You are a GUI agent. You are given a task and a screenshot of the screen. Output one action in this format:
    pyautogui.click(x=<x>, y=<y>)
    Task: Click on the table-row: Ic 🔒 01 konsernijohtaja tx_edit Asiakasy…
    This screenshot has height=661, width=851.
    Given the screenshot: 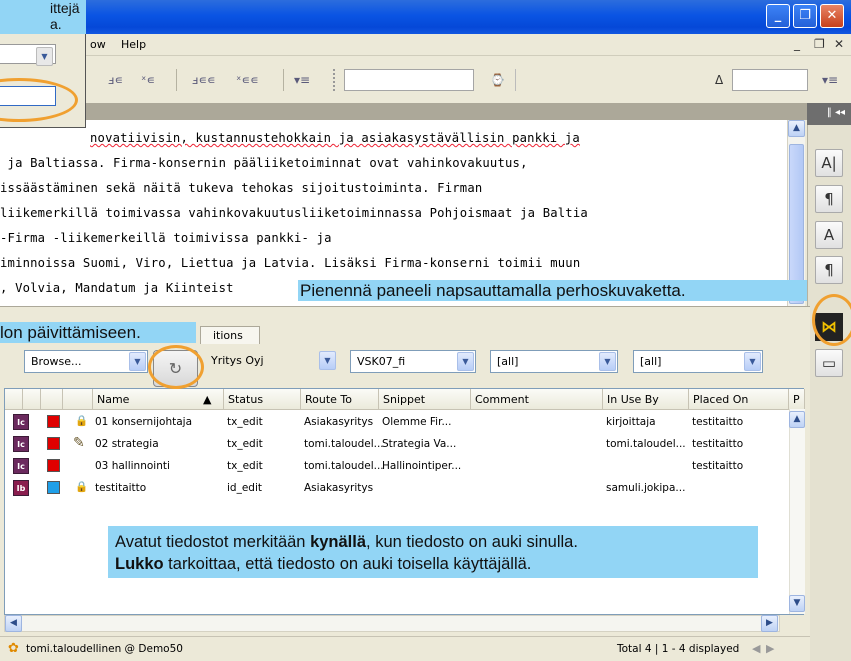 What is the action you would take?
    pyautogui.click(x=395, y=422)
    